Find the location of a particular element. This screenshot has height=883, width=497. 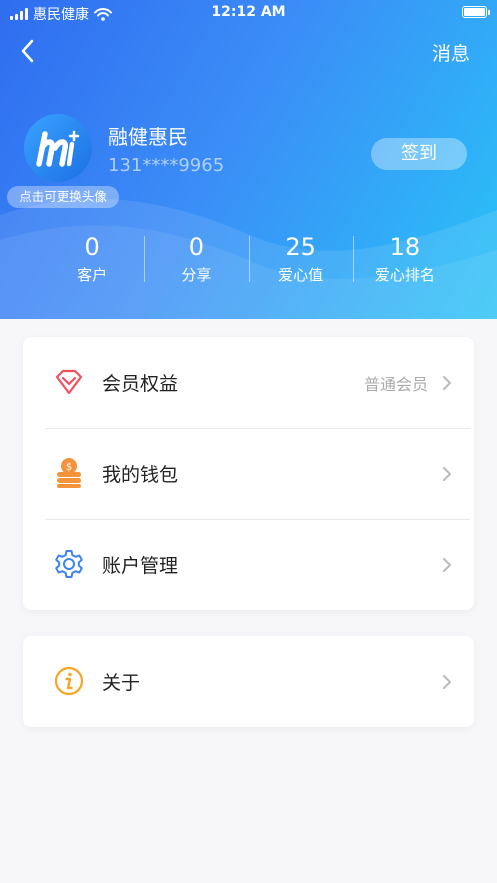

messages-link: 消息 is located at coordinates (451, 52).